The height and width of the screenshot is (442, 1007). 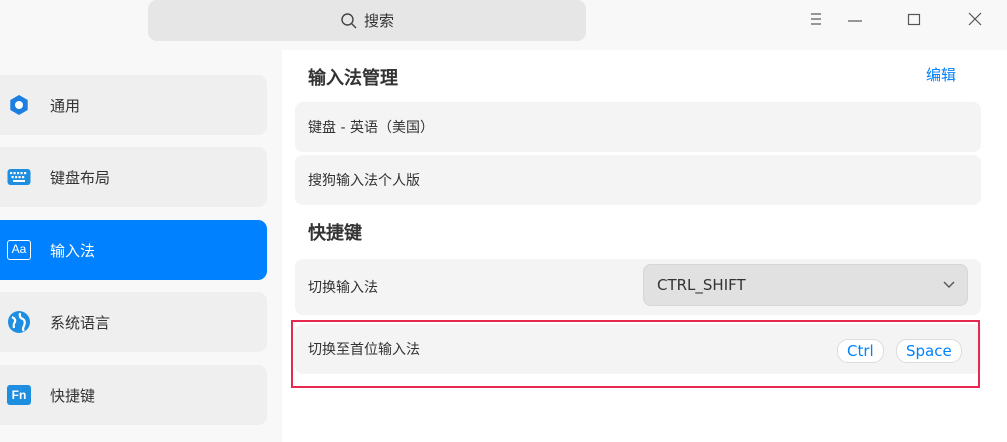 What do you see at coordinates (72, 250) in the screenshot?
I see `sidebar-item-label: 输入法` at bounding box center [72, 250].